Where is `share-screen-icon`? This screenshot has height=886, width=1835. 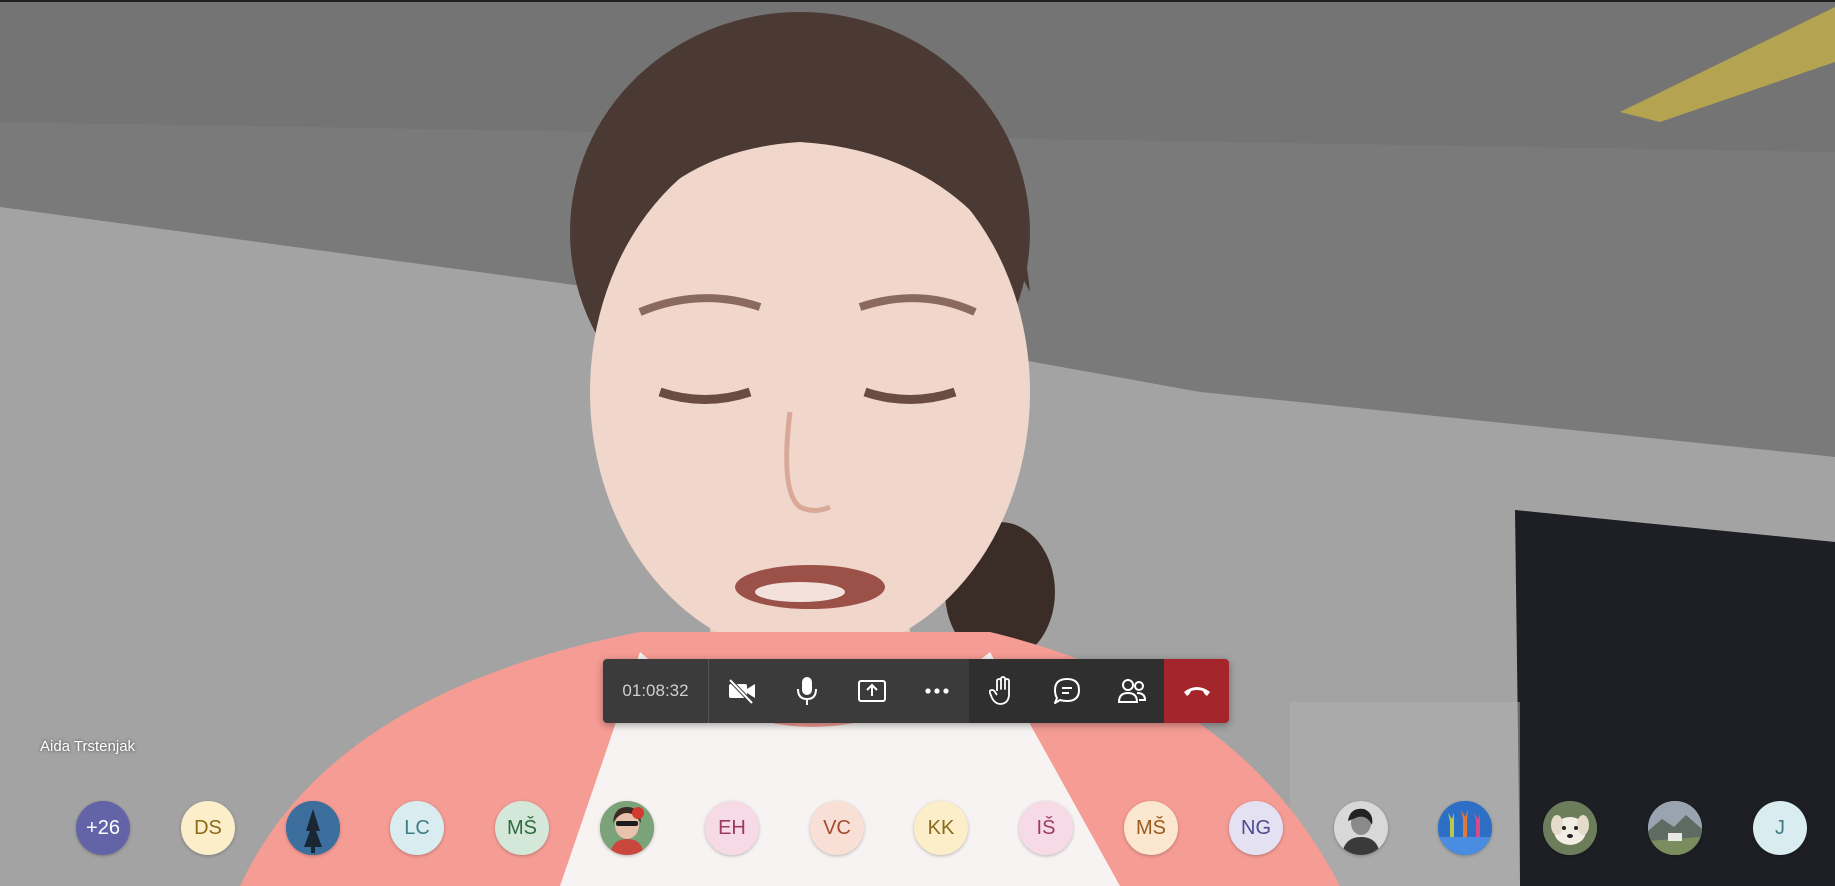
share-screen-icon is located at coordinates (871, 691).